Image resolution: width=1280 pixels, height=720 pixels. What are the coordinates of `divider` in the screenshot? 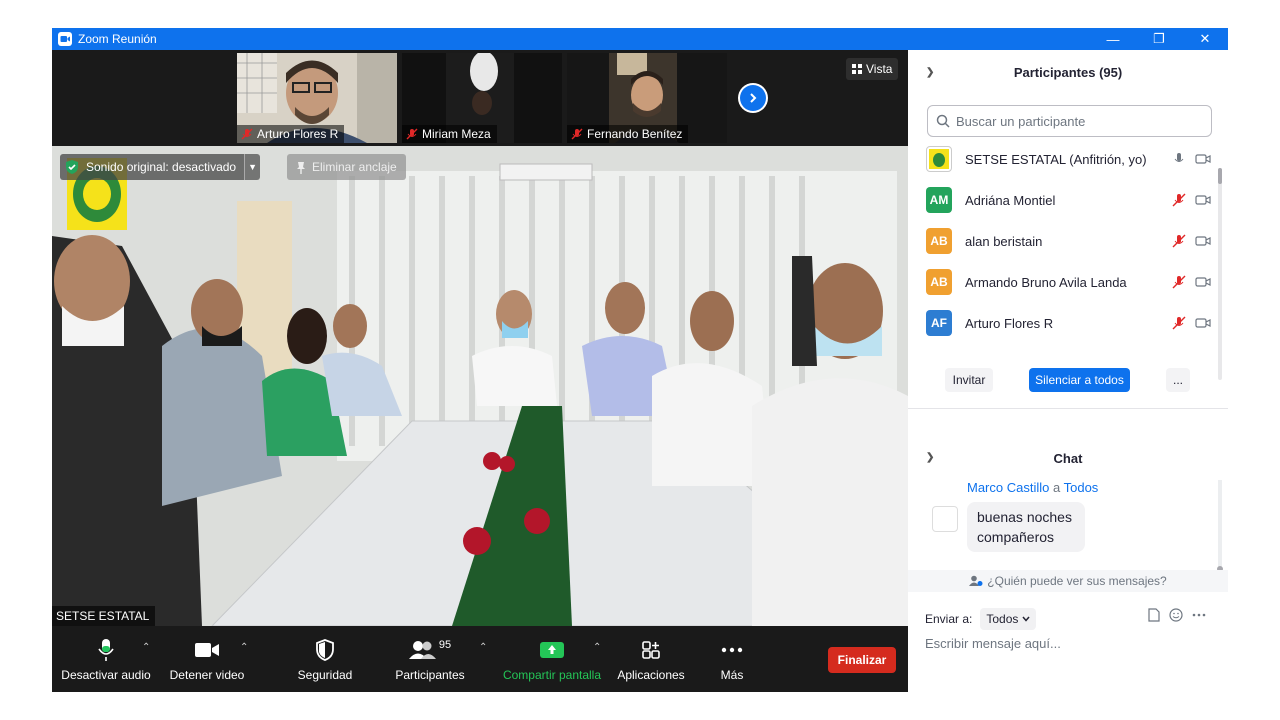 It's located at (1068, 408).